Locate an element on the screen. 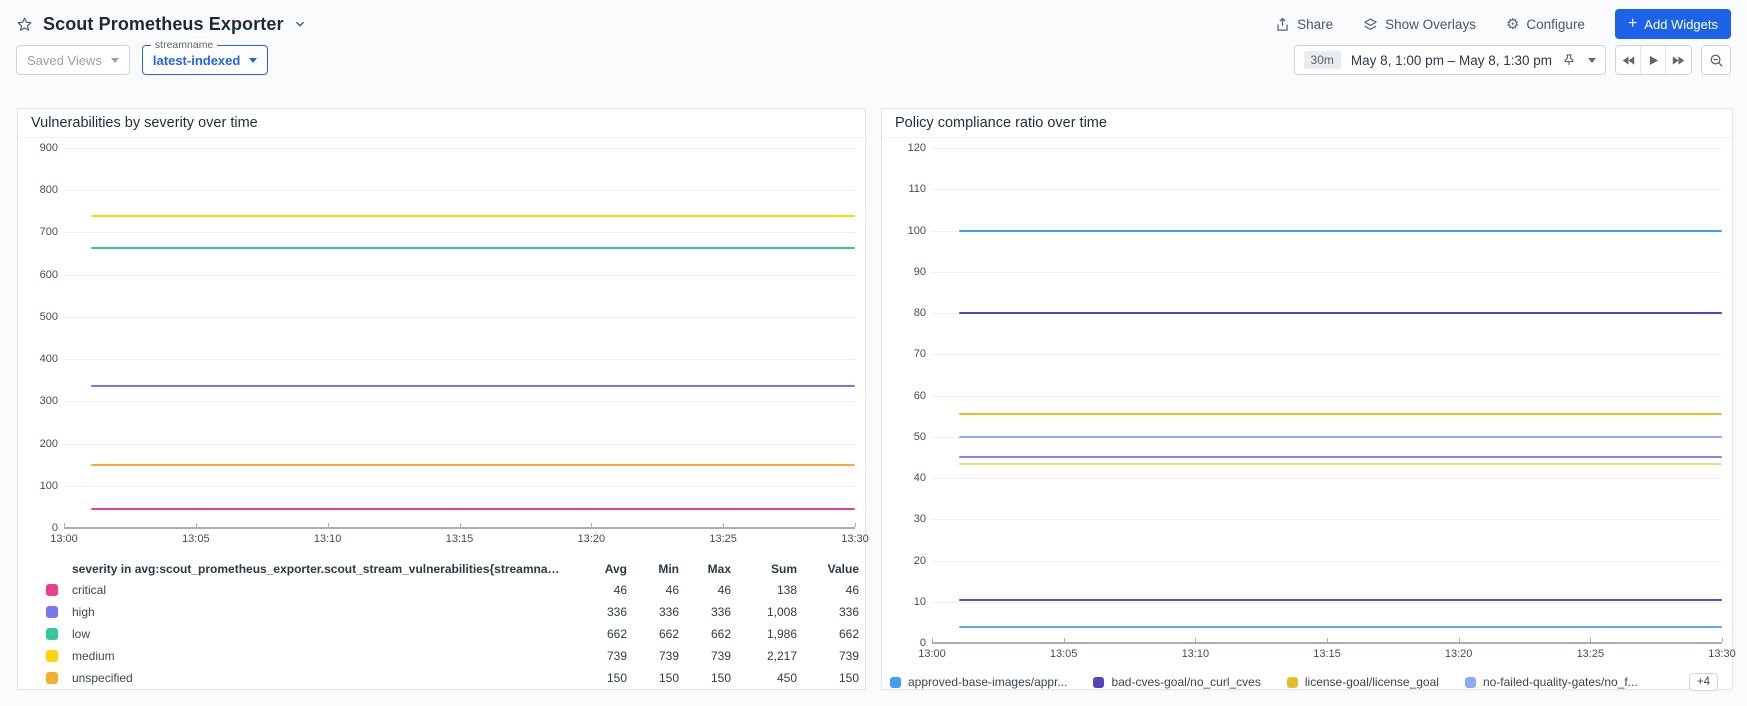 This screenshot has width=1747, height=706. time-controls: 30m May 8, 1:00 pm – May 8, 1:30 pm is located at coordinates (1512, 60).